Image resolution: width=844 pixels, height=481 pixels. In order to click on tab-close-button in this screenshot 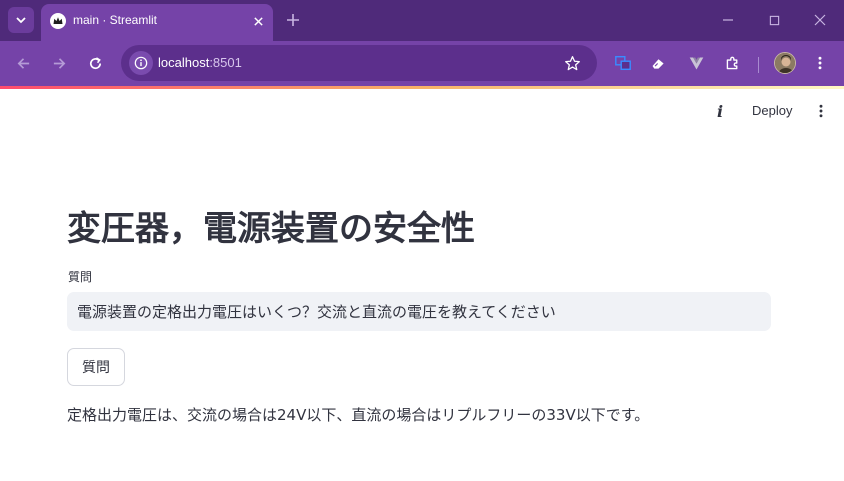, I will do `click(258, 21)`.